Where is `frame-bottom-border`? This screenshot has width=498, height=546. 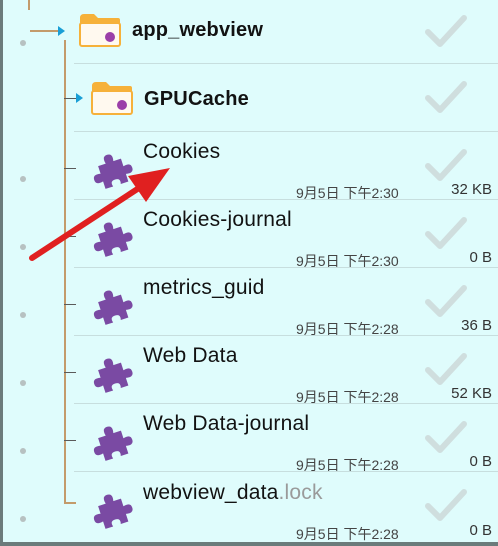 frame-bottom-border is located at coordinates (249, 544).